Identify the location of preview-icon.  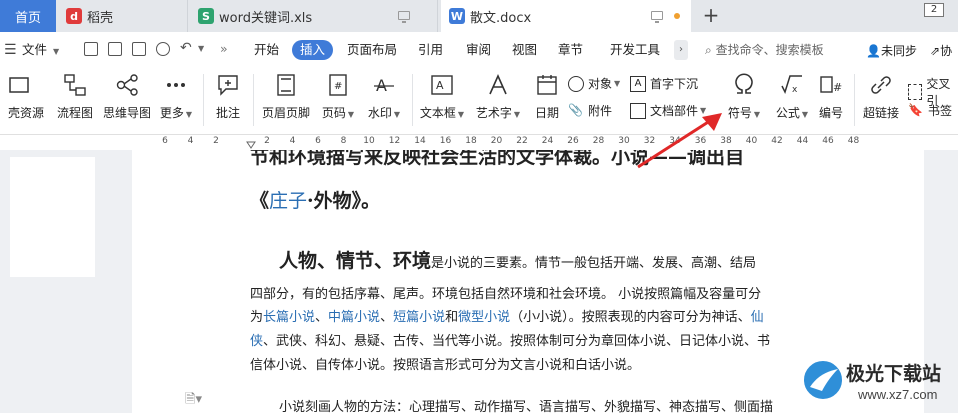
(163, 49).